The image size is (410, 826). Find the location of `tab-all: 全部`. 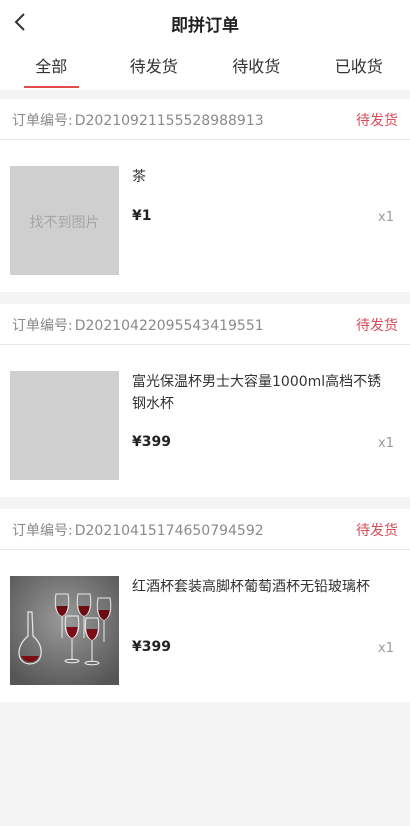

tab-all: 全部 is located at coordinates (51, 67).